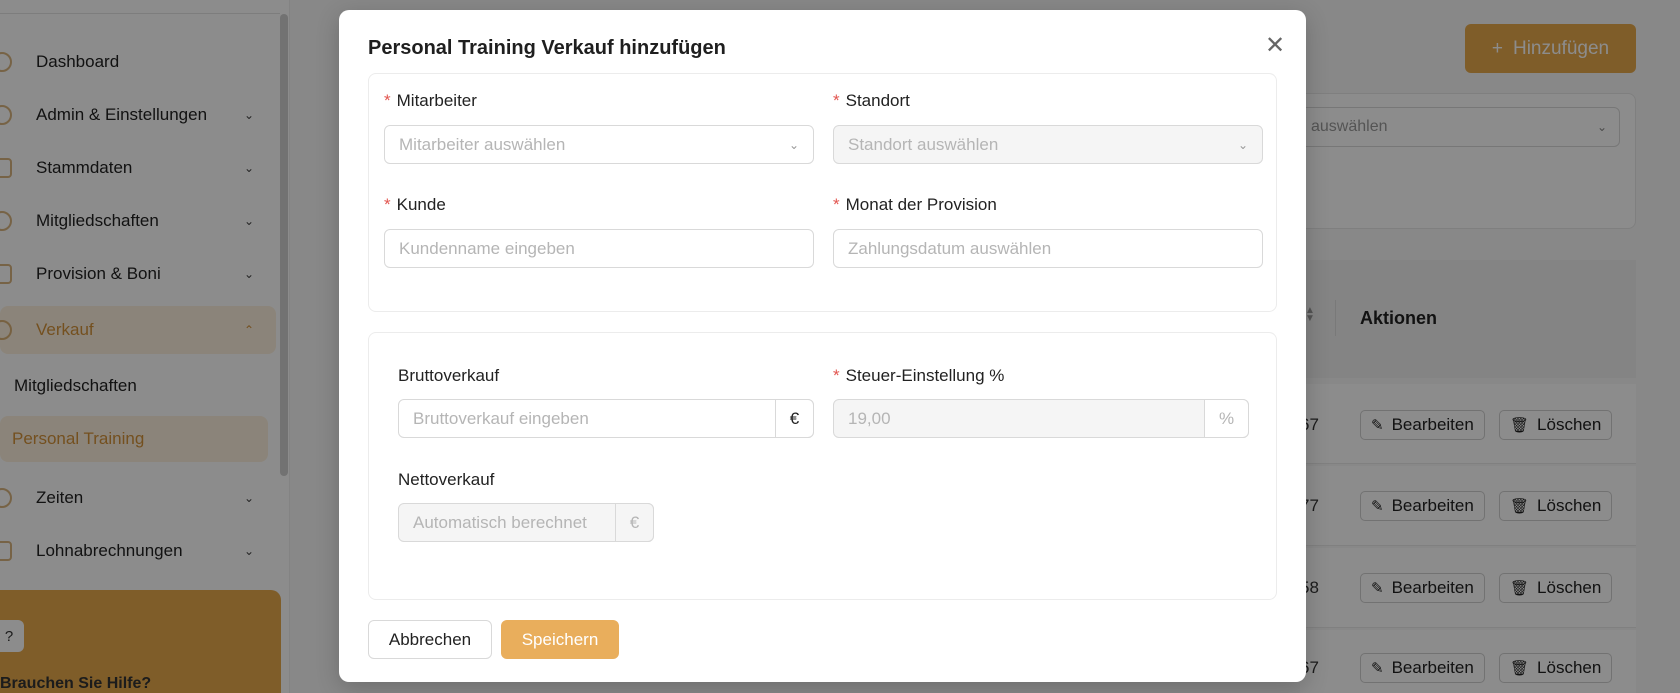 This screenshot has width=1680, height=693. Describe the element at coordinates (925, 375) in the screenshot. I see `steuer-label-text: Steuer-Einstellung %` at that location.